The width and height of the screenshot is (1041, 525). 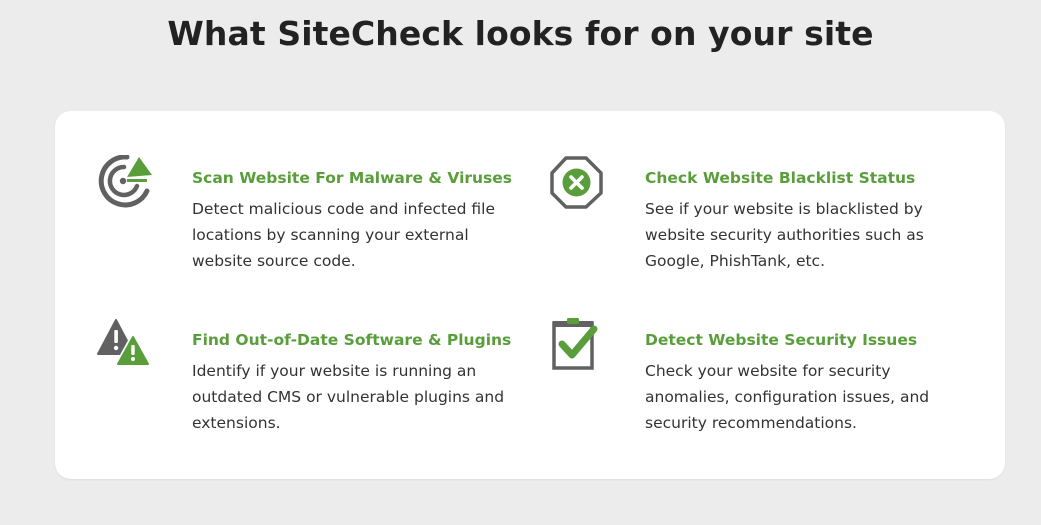 What do you see at coordinates (125, 183) in the screenshot?
I see `malware-scan-icon` at bounding box center [125, 183].